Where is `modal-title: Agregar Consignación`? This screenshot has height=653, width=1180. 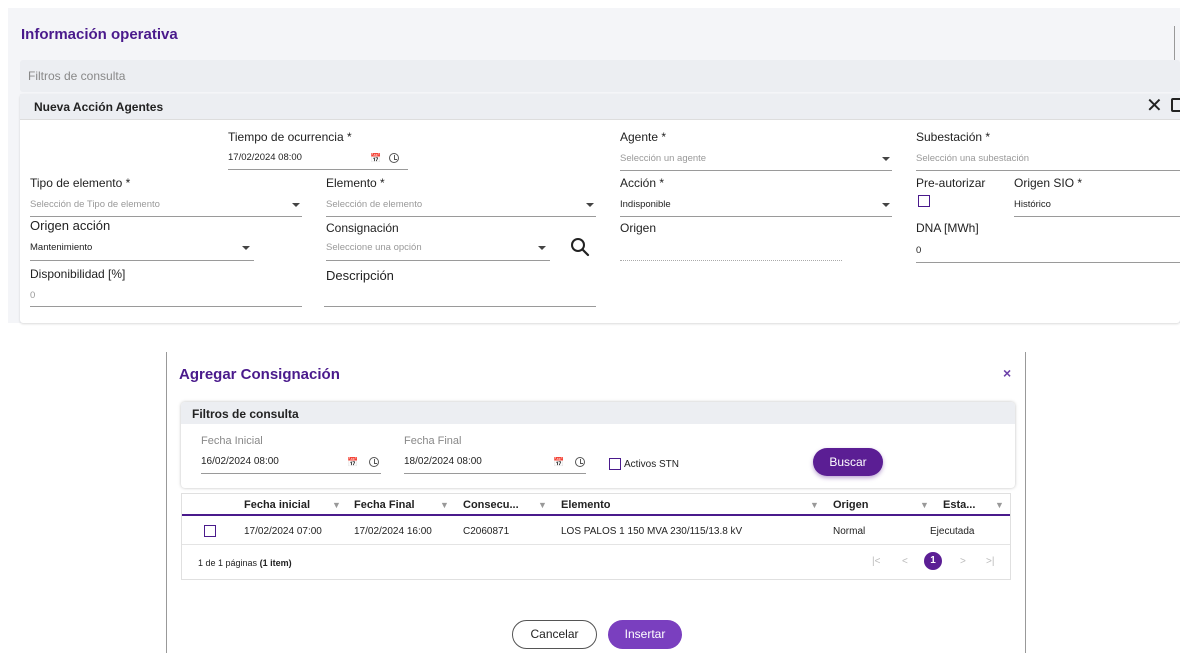 modal-title: Agregar Consignación is located at coordinates (259, 374).